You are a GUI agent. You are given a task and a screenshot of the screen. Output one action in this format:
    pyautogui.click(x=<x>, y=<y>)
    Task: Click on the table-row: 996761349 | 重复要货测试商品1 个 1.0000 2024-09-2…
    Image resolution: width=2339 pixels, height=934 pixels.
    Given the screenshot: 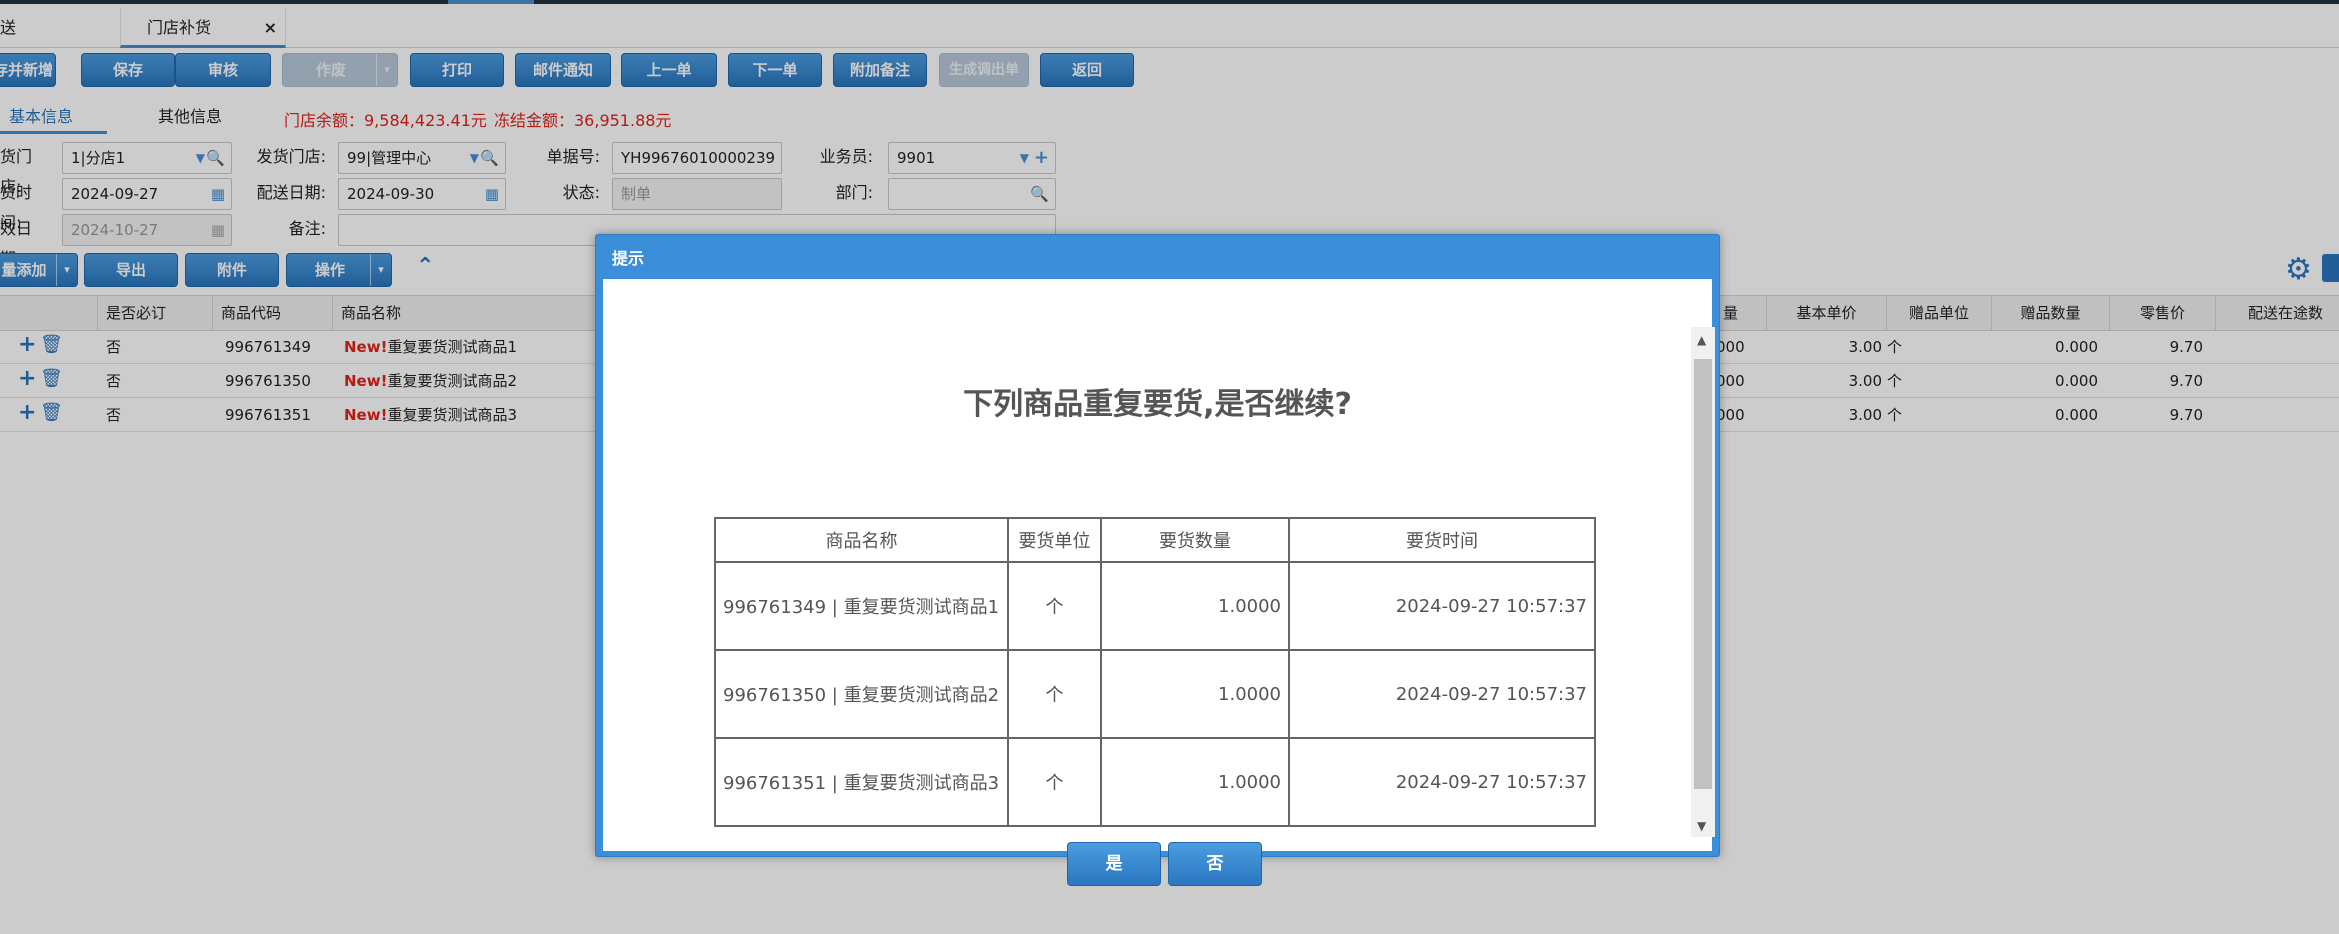 What is the action you would take?
    pyautogui.click(x=1155, y=606)
    